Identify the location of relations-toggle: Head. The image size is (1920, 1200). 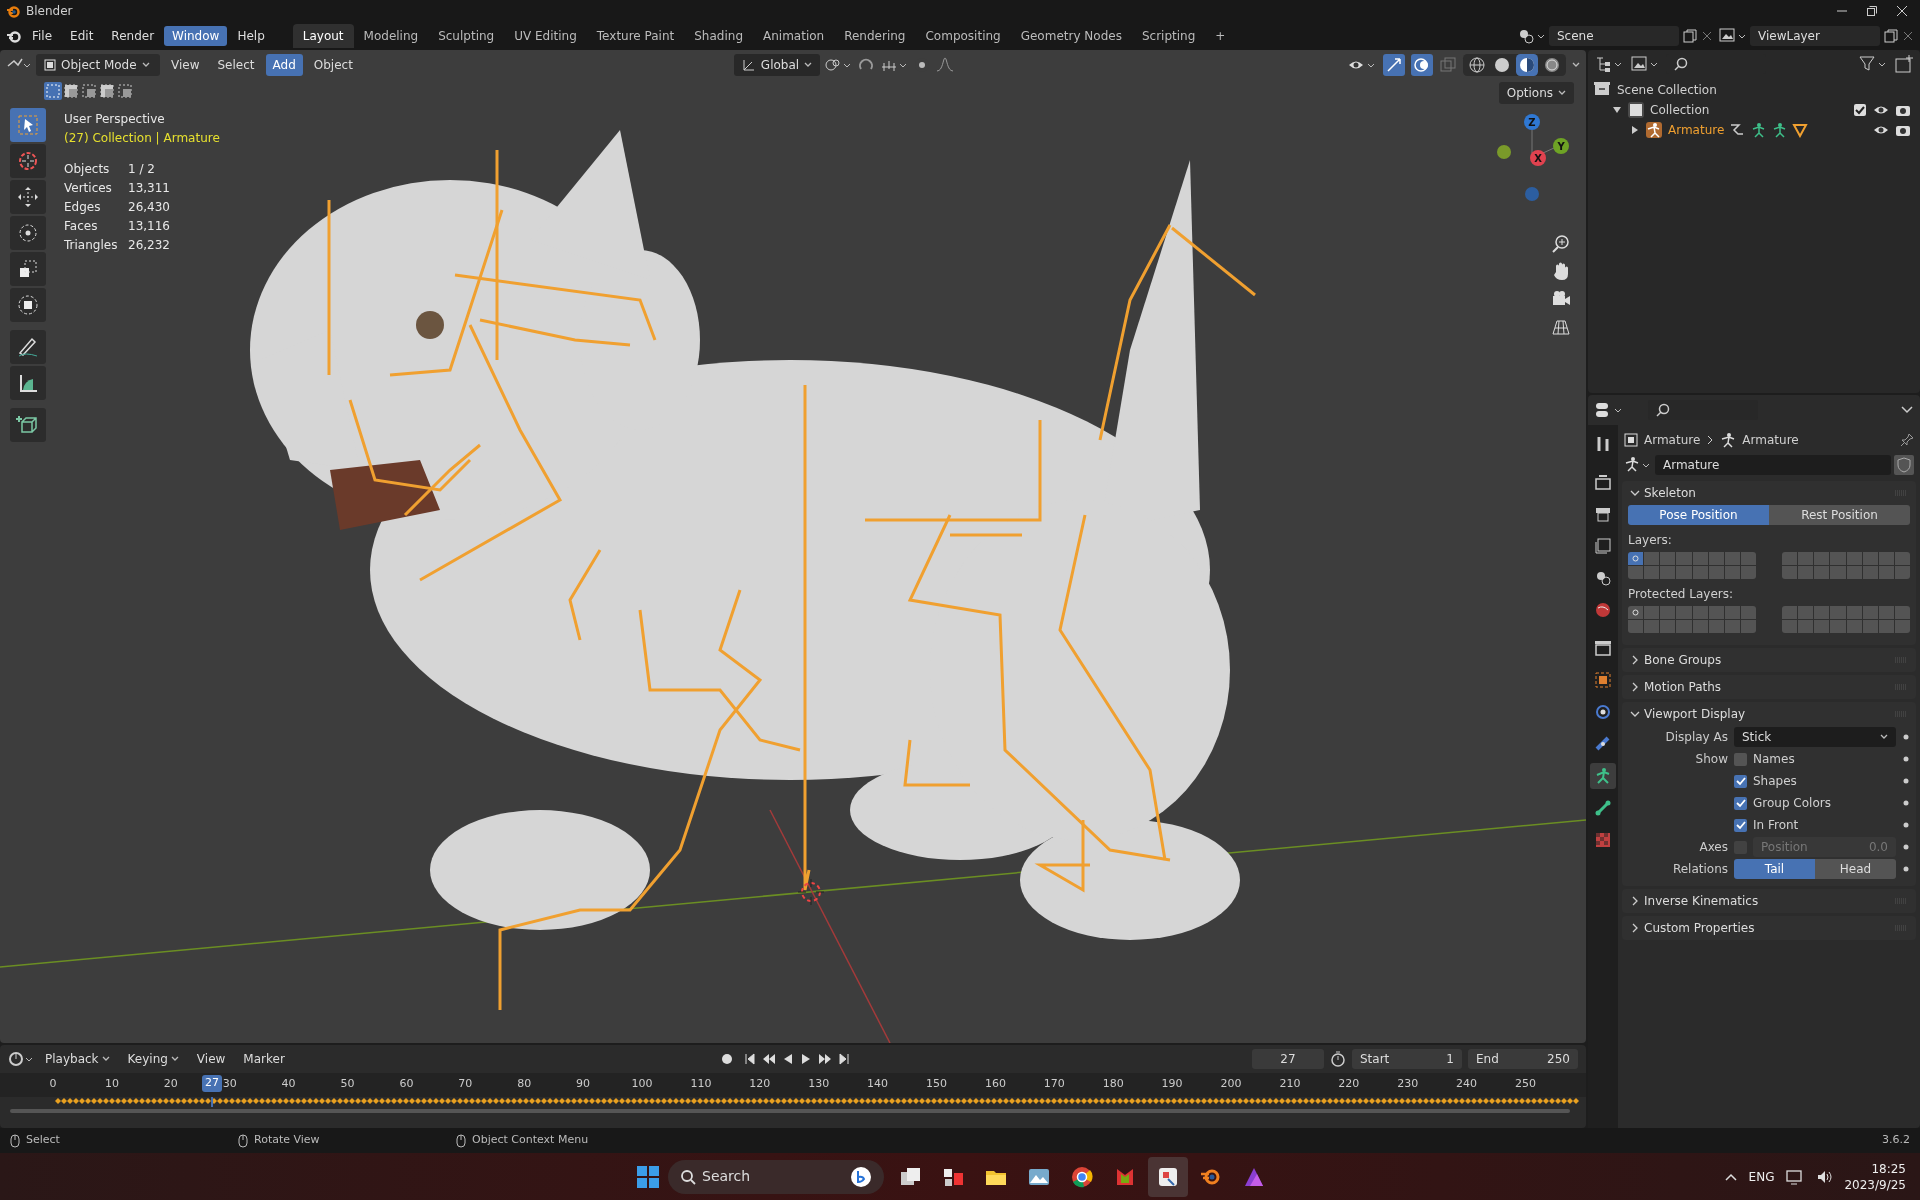
(1855, 869).